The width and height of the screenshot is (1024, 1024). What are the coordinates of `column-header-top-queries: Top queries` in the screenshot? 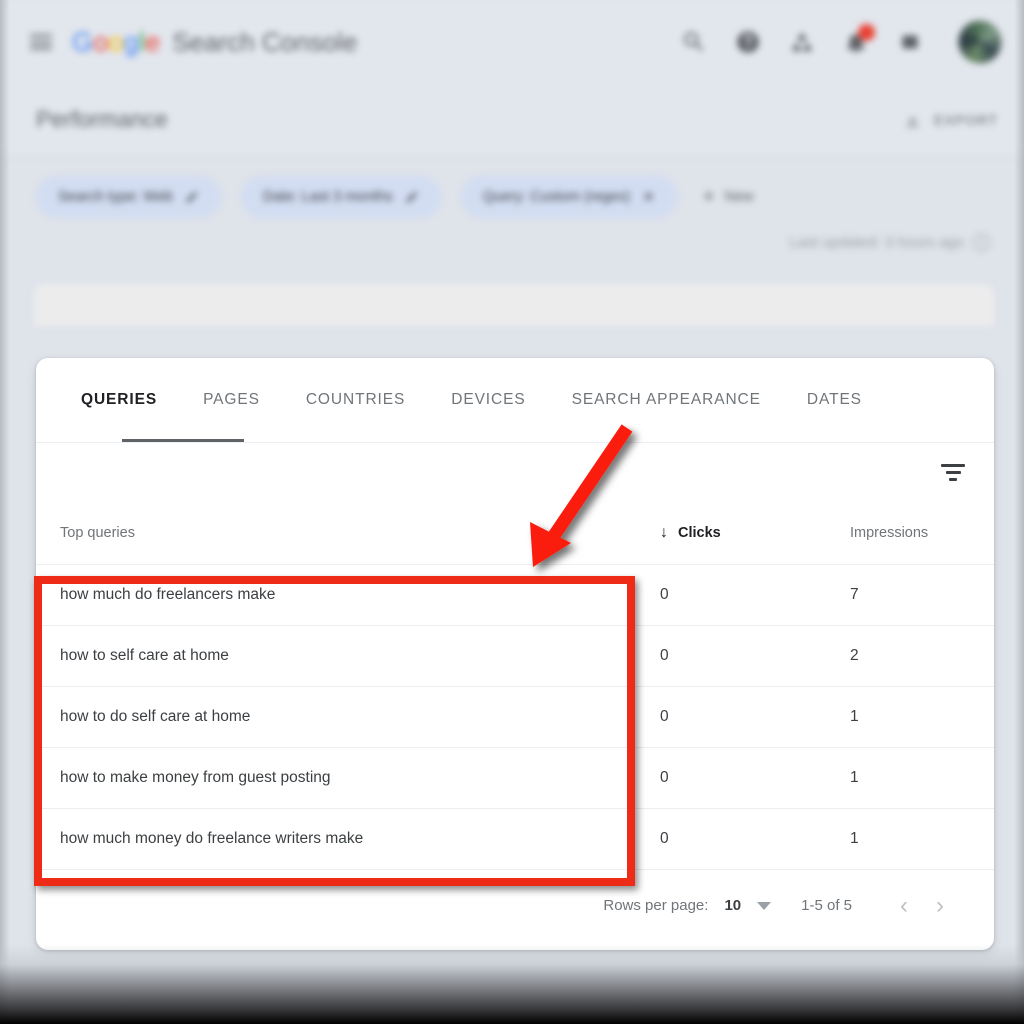 It's located at (336, 533).